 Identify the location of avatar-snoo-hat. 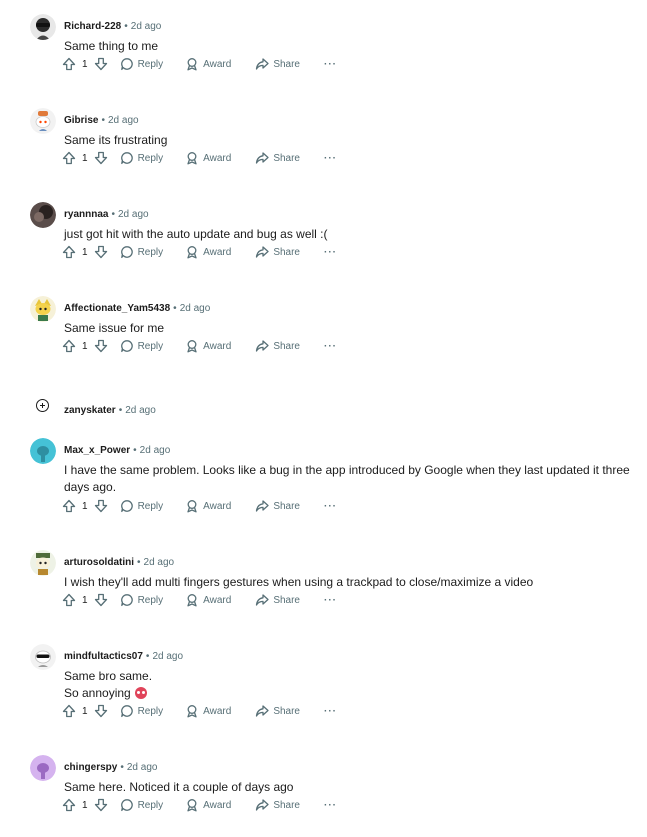
(43, 121).